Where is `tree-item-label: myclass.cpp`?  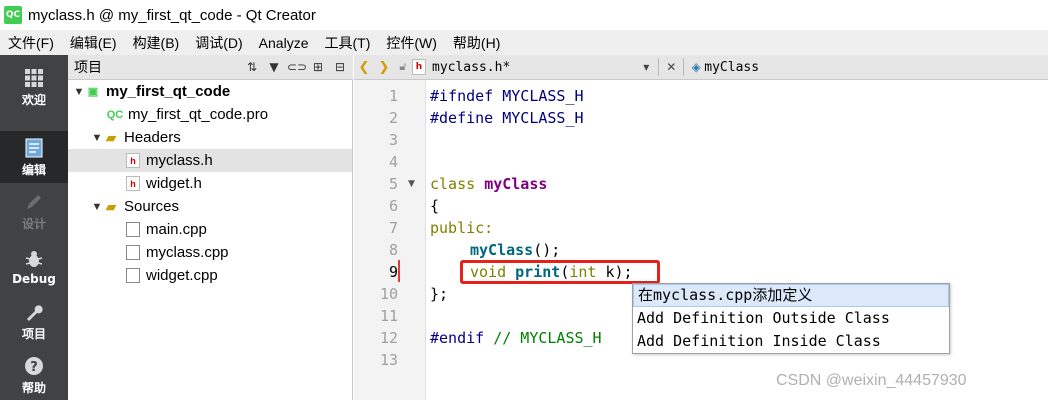
tree-item-label: myclass.cpp is located at coordinates (187, 252).